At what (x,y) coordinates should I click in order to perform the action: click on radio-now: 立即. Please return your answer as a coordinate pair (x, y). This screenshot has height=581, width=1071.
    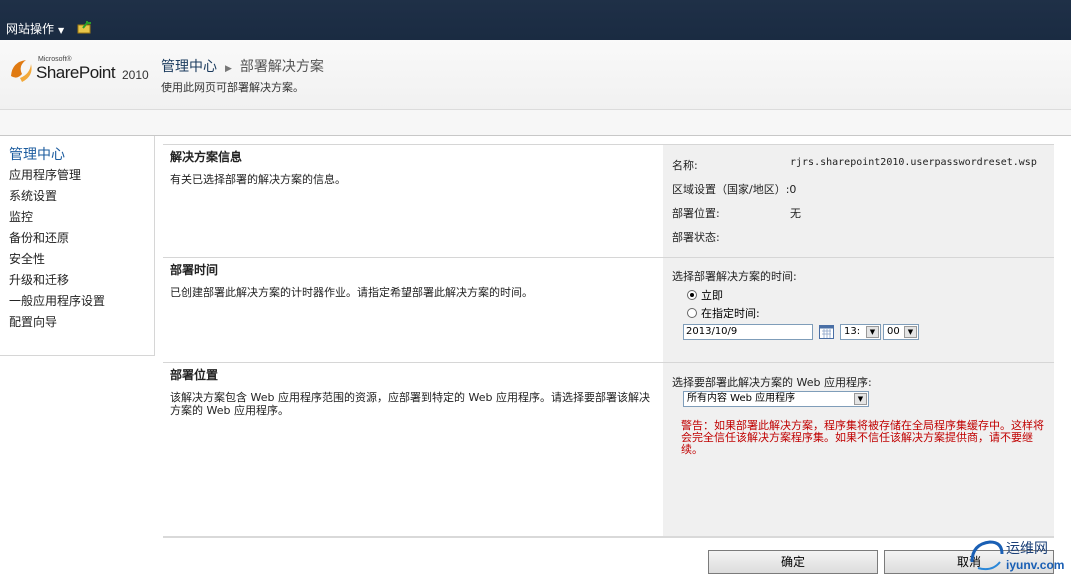
    Looking at the image, I should click on (705, 295).